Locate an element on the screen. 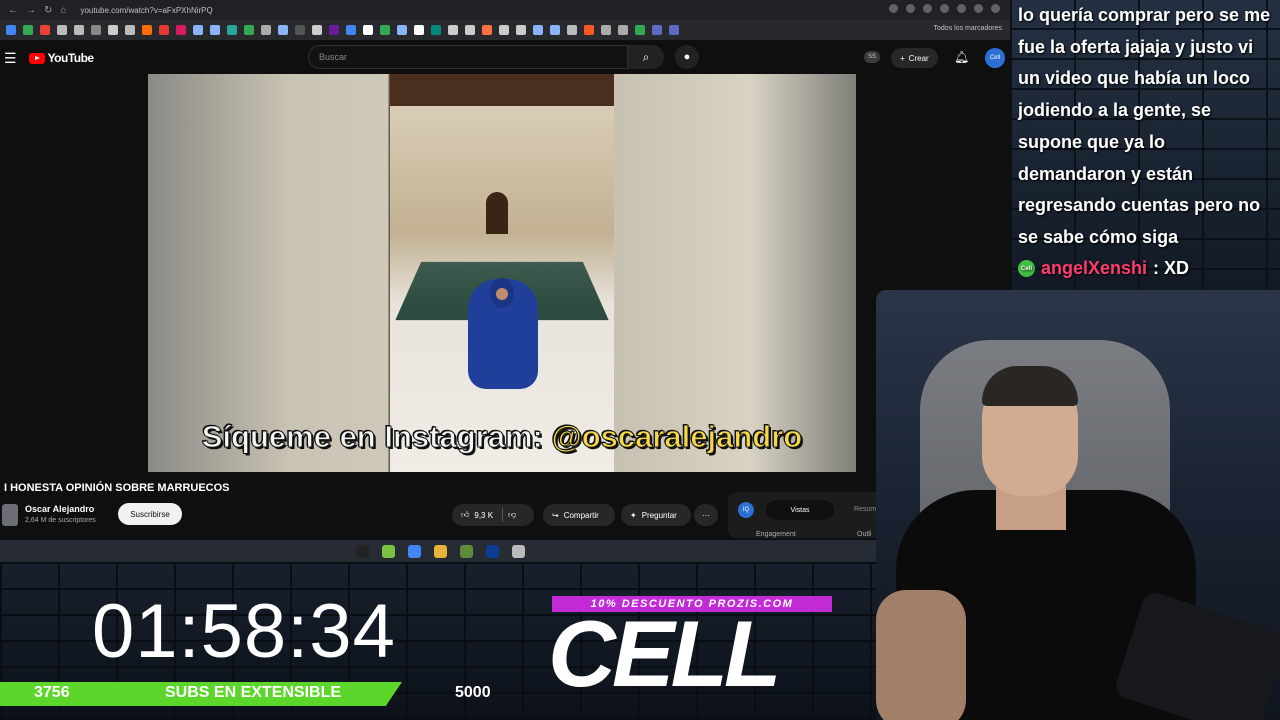 This screenshot has height=720, width=1280. notifications-bell-icon: 🔔︎ is located at coordinates (961, 57).